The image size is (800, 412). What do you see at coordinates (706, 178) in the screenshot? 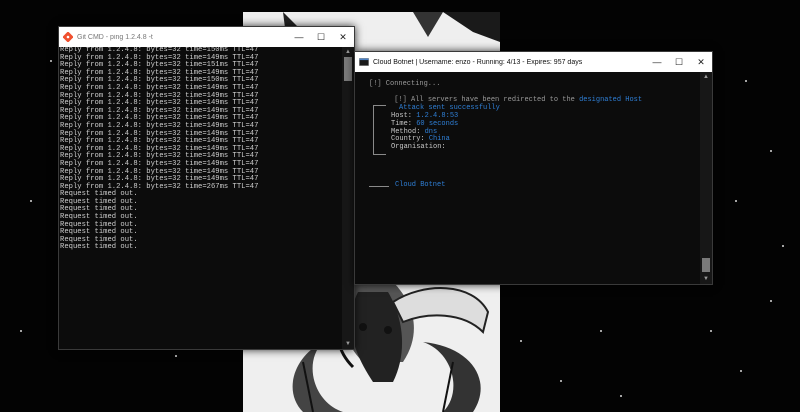
I see `botnet-scrollbar: ▲ ▼` at bounding box center [706, 178].